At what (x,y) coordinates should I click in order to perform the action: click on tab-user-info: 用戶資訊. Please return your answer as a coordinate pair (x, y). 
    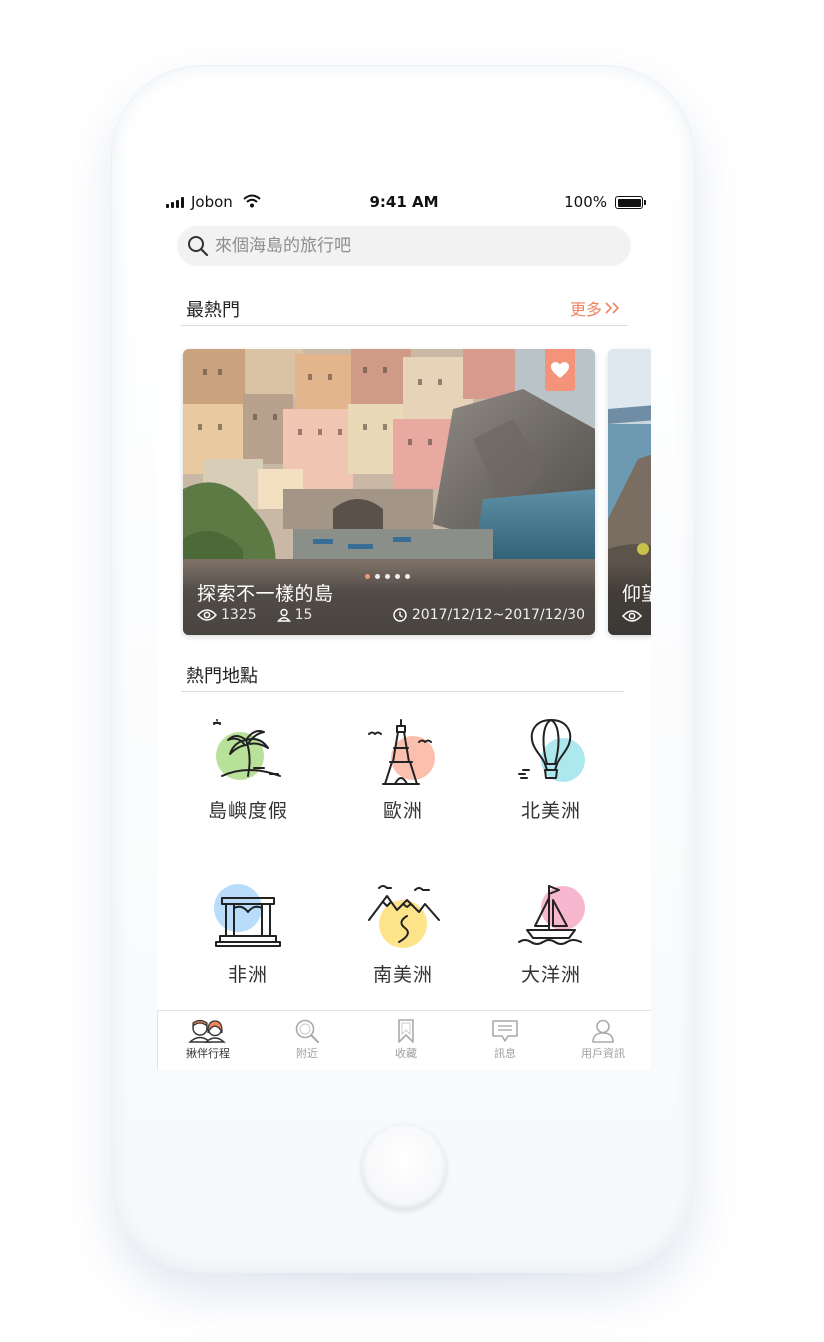
    Looking at the image, I should click on (603, 1040).